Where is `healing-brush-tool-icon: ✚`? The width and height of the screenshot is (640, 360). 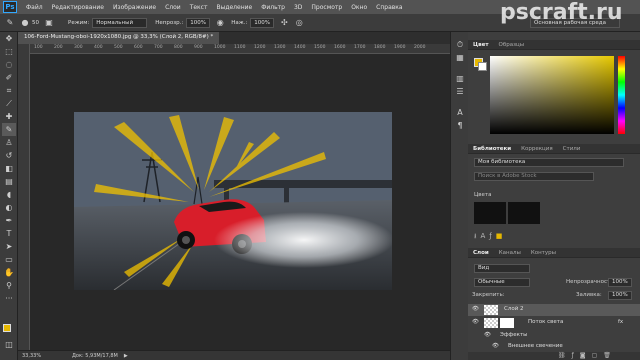 healing-brush-tool-icon: ✚ is located at coordinates (9, 116).